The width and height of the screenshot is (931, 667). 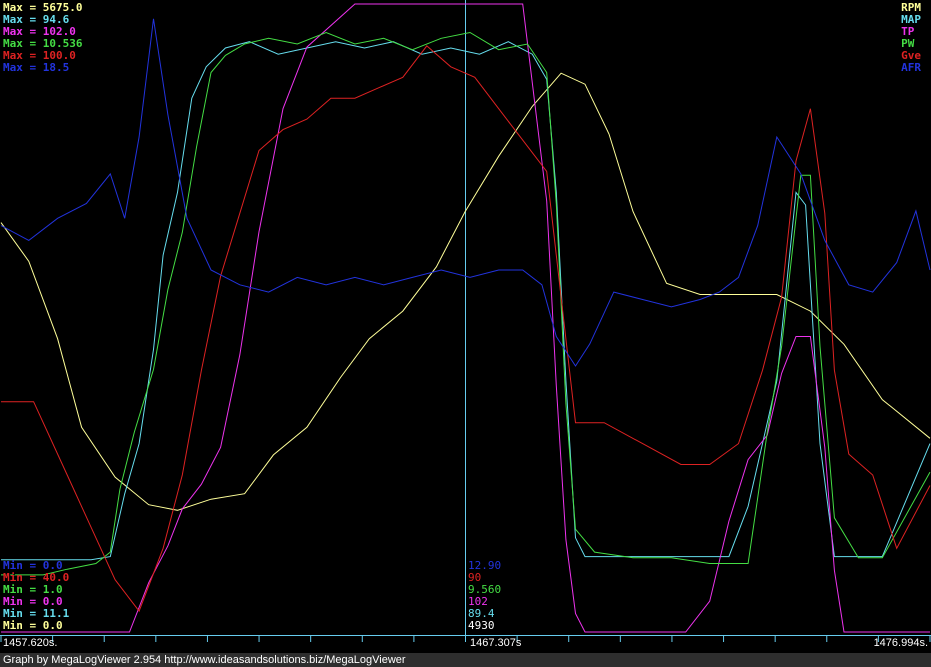 What do you see at coordinates (465, 644) in the screenshot?
I see `time-axis: 1457.620s. 1467.307s 1476.994s.` at bounding box center [465, 644].